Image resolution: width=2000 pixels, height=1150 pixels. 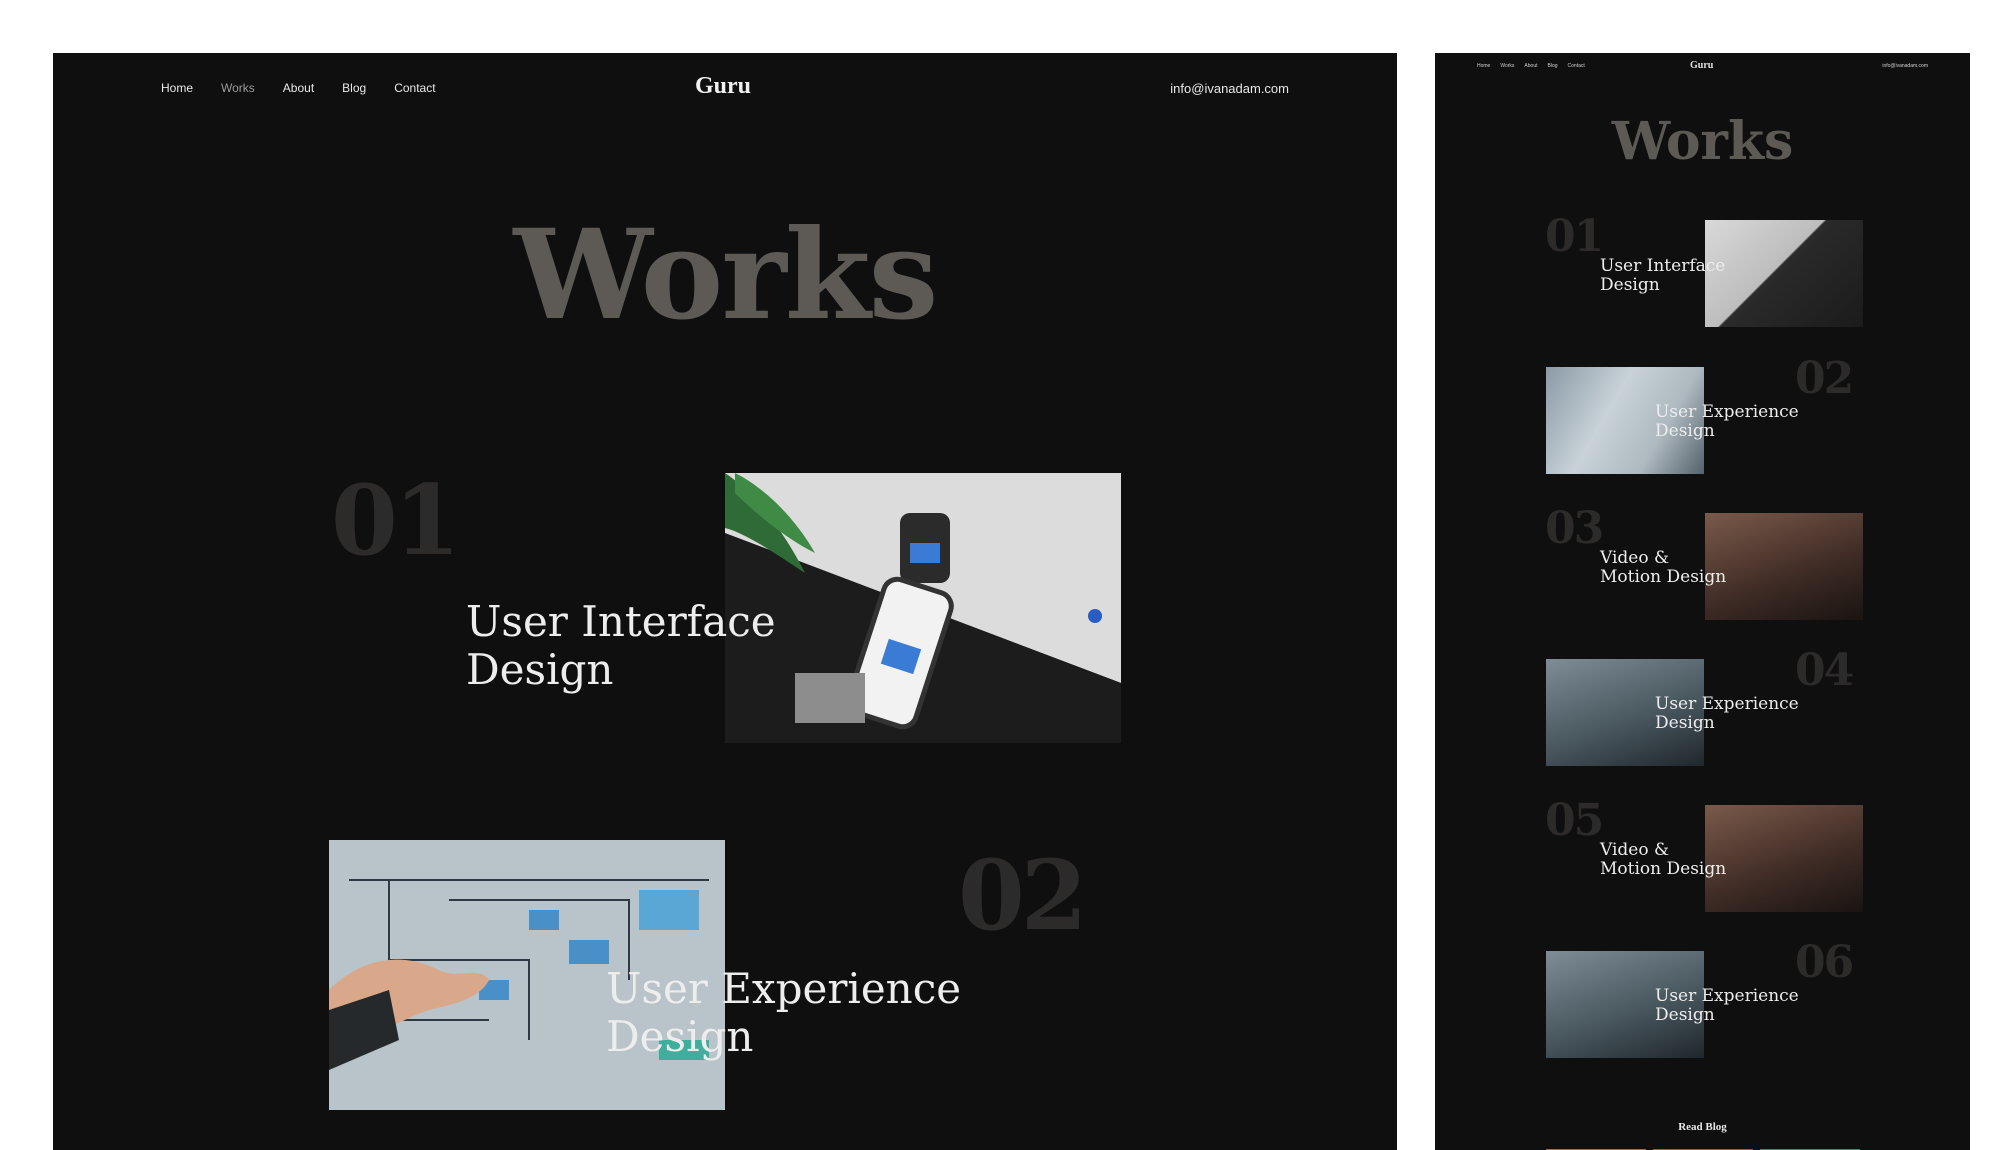 What do you see at coordinates (1702, 141) in the screenshot?
I see `preview-page-title: Works` at bounding box center [1702, 141].